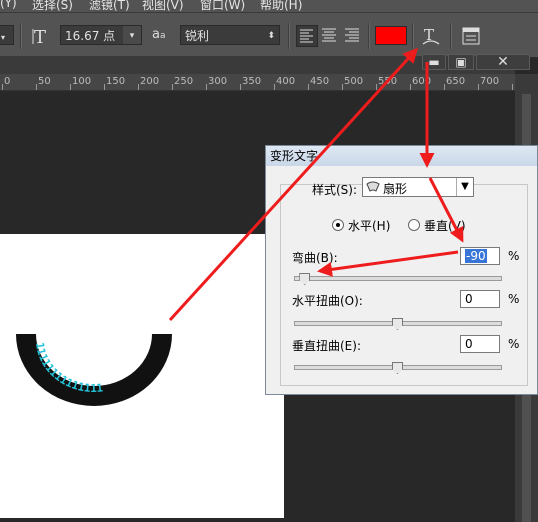  Describe the element at coordinates (7, 81) in the screenshot. I see `ruler-tick-label: 0` at that location.